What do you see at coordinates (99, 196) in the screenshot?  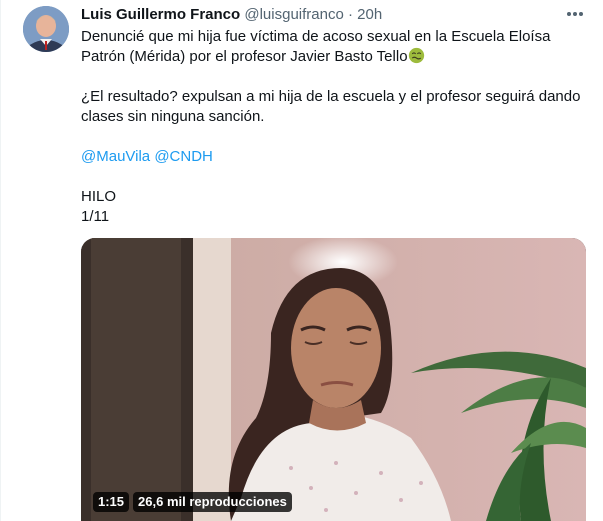 I see `thread-label: HILO` at bounding box center [99, 196].